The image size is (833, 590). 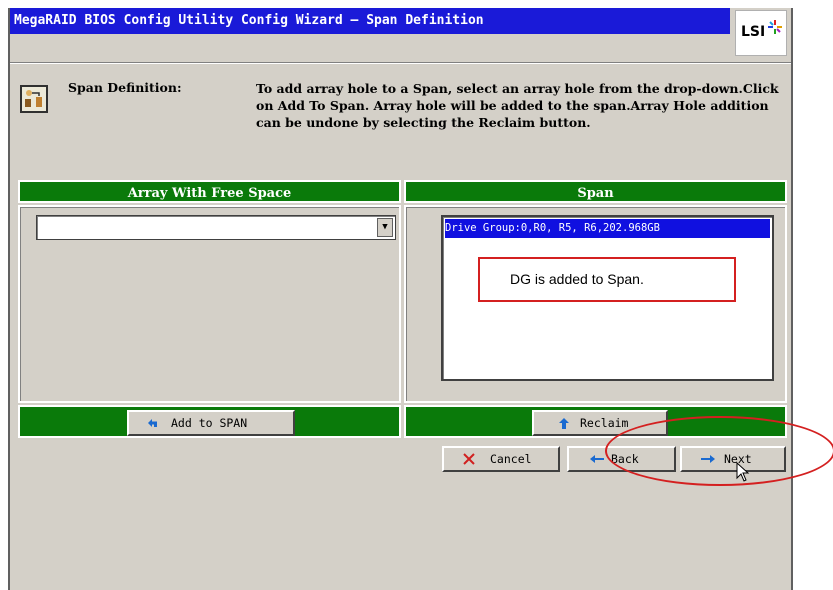 I want to click on mouse-cursor-icon, so click(x=743, y=472).